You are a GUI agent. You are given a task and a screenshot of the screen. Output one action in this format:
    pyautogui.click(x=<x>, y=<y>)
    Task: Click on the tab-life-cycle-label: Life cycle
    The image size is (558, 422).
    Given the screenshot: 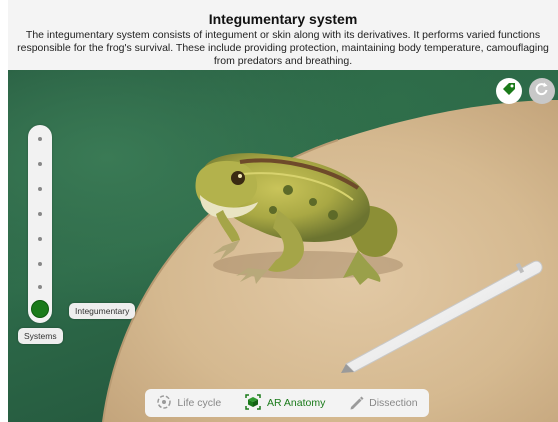 What is the action you would take?
    pyautogui.click(x=199, y=403)
    